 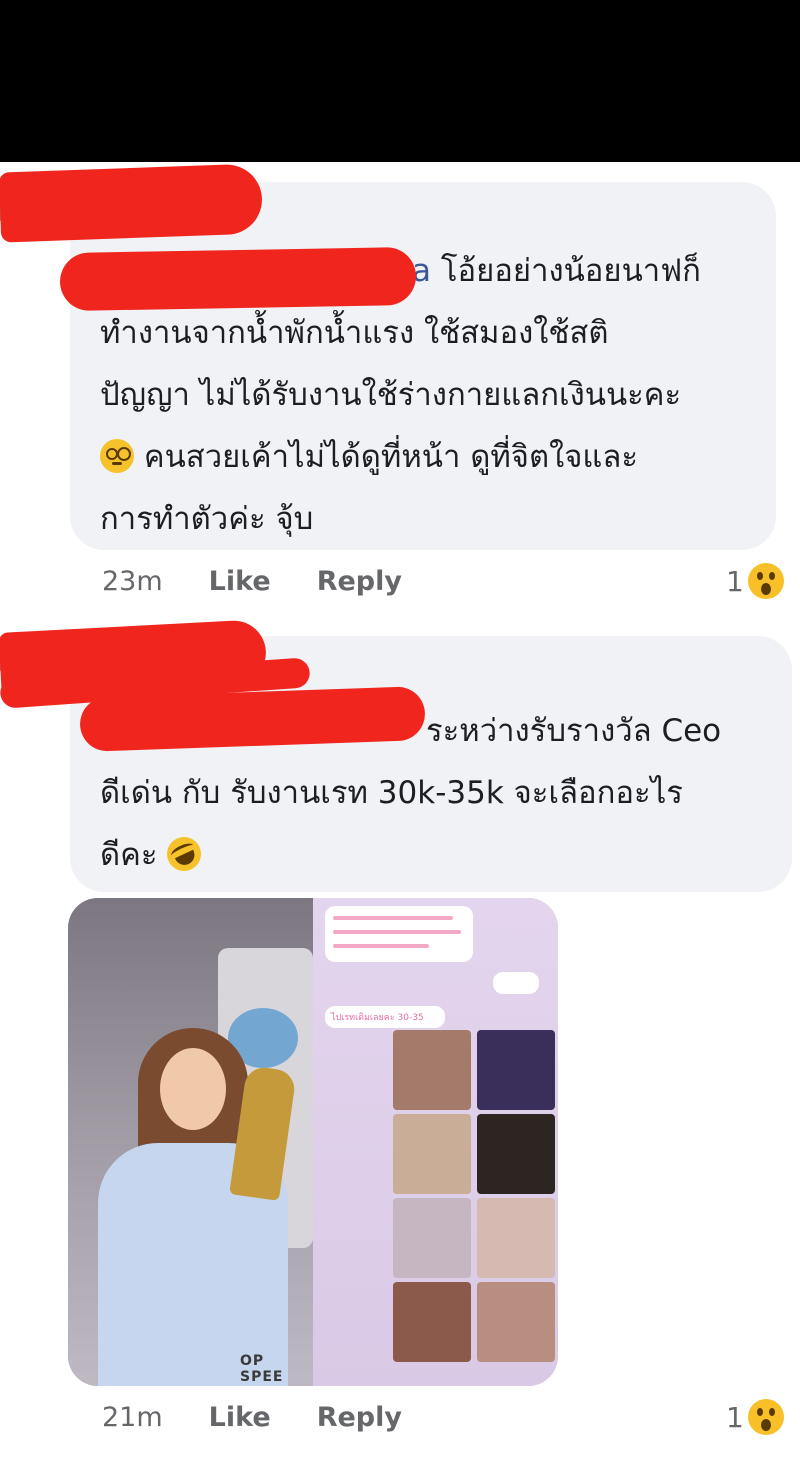 I want to click on sponsor-logo-text: OP SPEE, so click(x=262, y=1369).